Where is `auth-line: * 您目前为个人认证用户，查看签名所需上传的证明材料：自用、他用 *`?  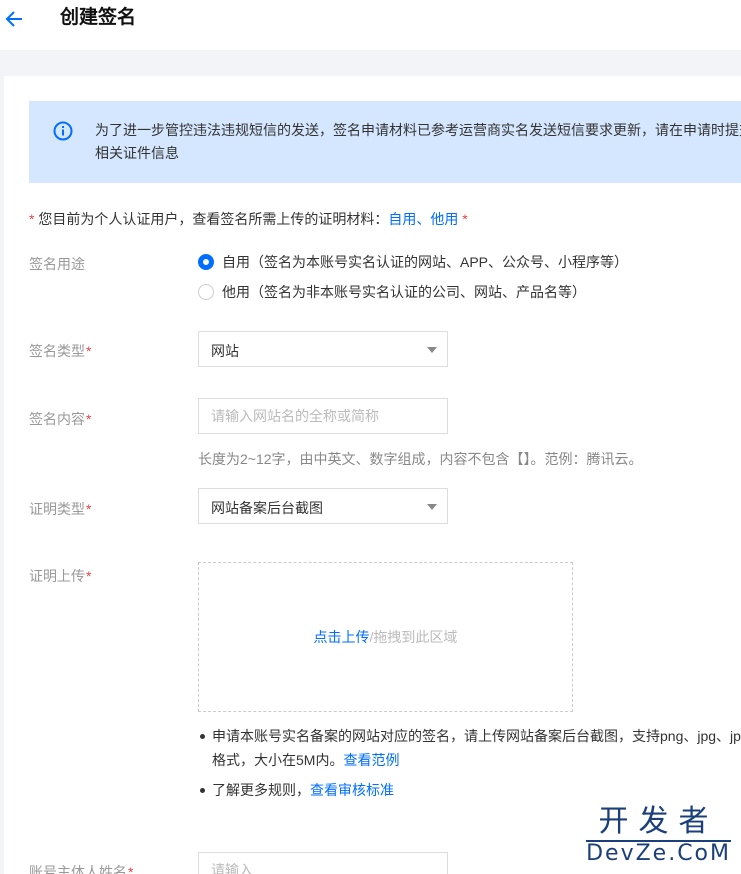
auth-line: * 您目前为个人认证用户，查看签名所需上传的证明材料：自用、他用 * is located at coordinates (248, 219).